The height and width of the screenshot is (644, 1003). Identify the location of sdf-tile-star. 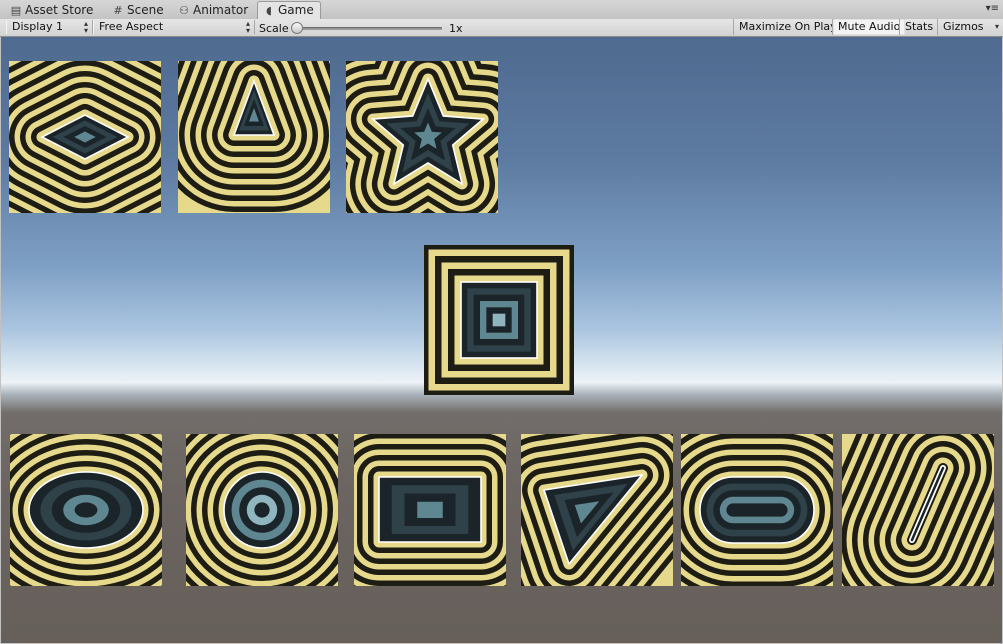
(422, 137).